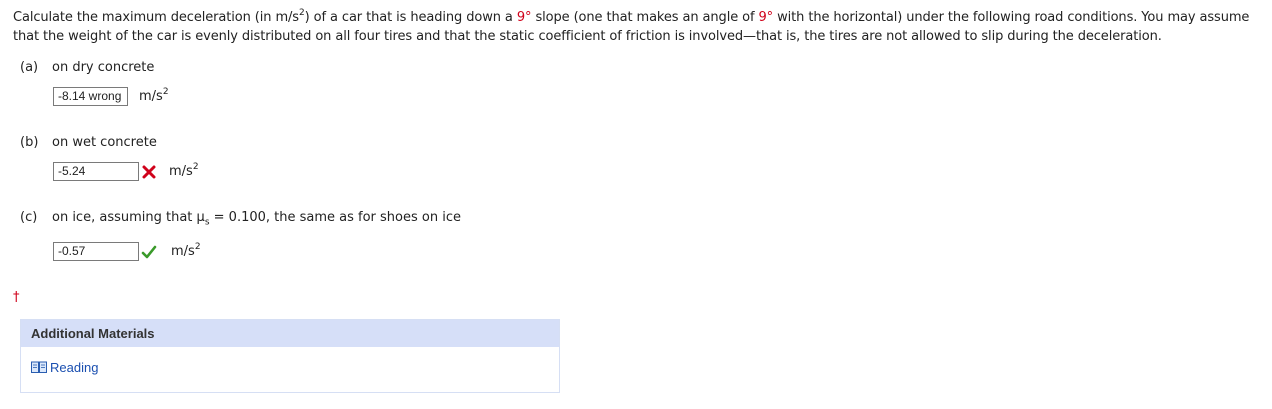 The height and width of the screenshot is (409, 1272). Describe the element at coordinates (103, 67) in the screenshot. I see `part-label: on dry concrete` at that location.